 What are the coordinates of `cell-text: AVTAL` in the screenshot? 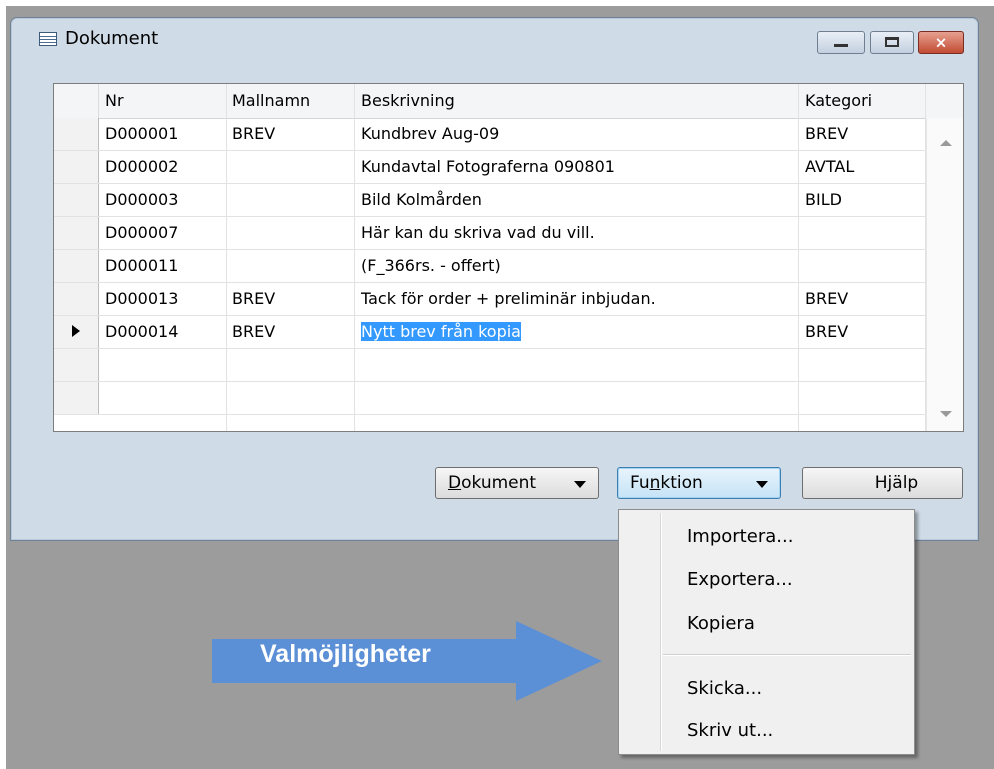 It's located at (830, 166).